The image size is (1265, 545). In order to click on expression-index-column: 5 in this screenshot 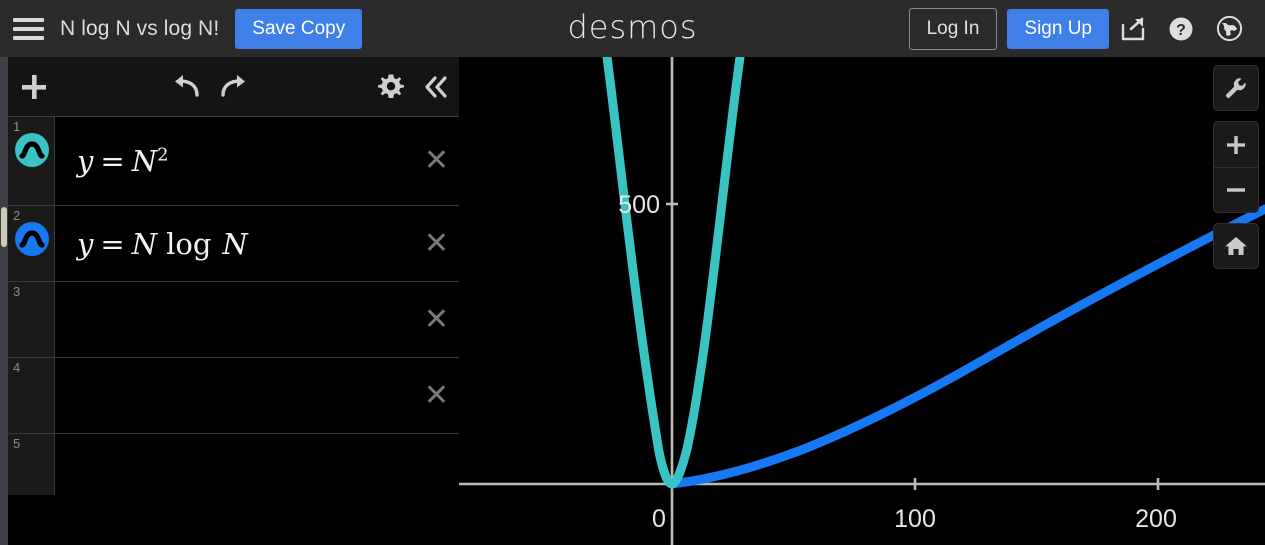, I will do `click(31, 464)`.